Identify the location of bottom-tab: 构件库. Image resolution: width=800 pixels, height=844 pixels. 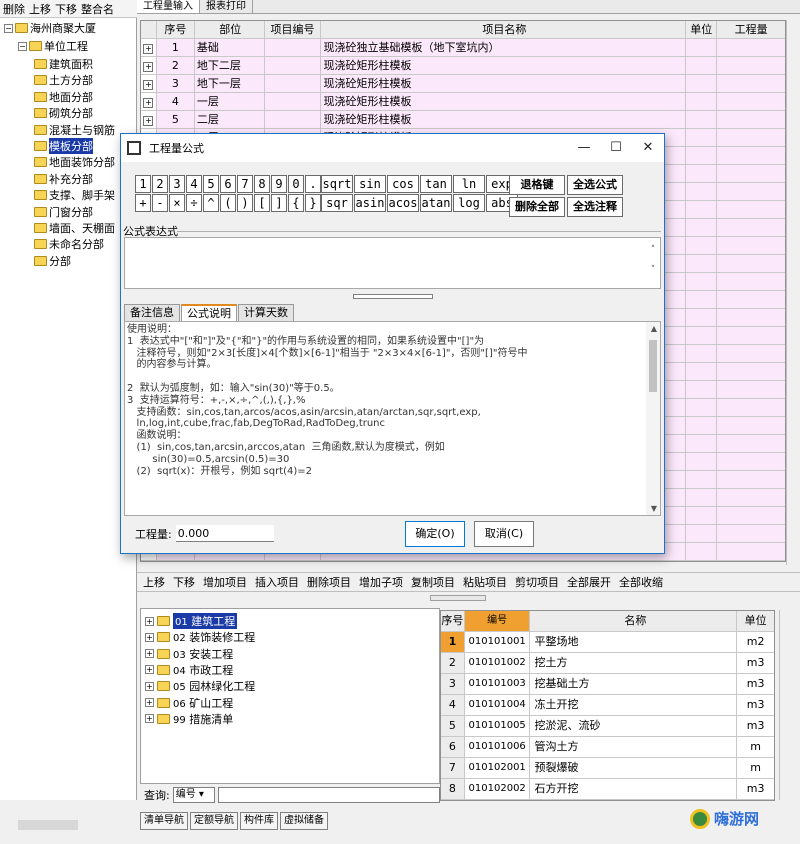
(259, 821).